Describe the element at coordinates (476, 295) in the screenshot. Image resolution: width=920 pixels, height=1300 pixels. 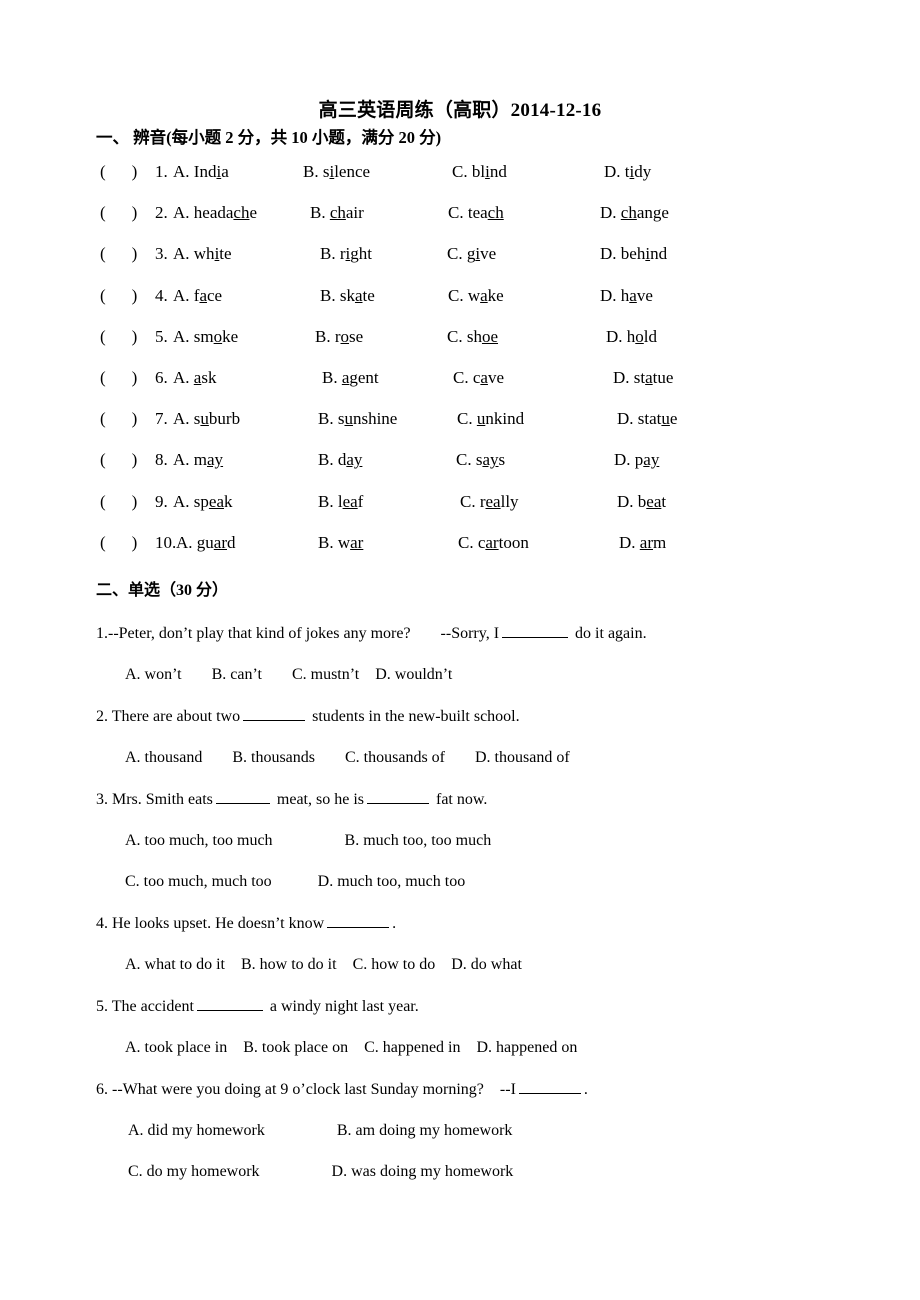
I see `phonetics-option-c: C. wake` at that location.